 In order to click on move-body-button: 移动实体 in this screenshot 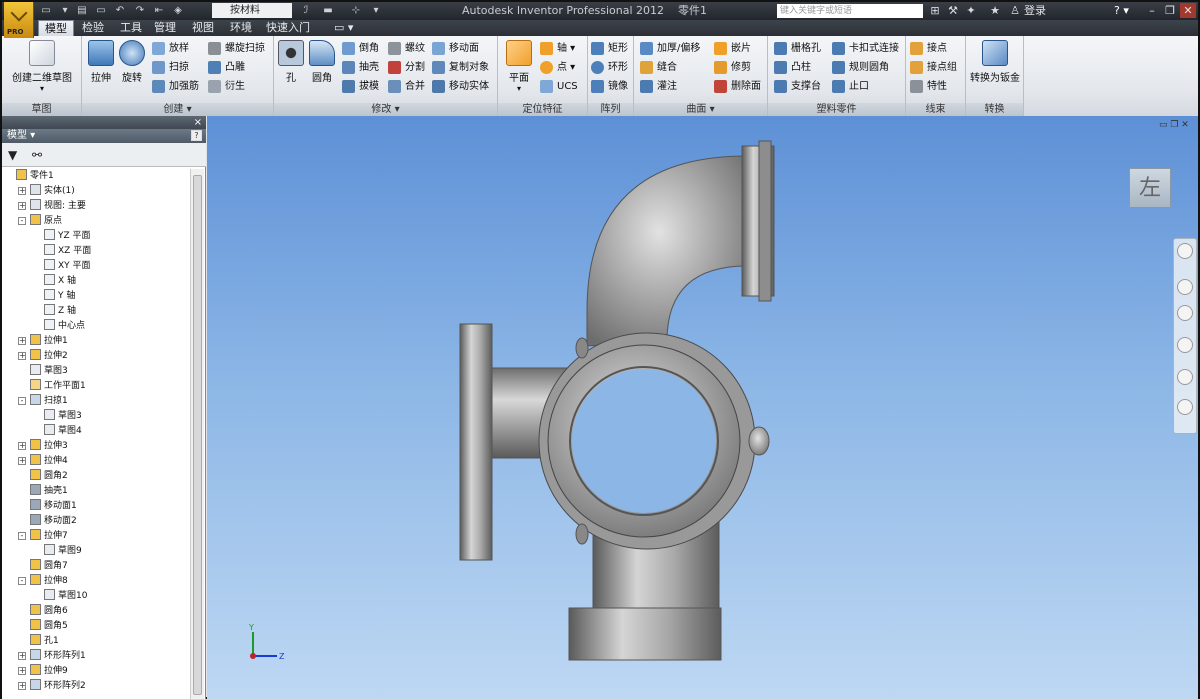, I will do `click(460, 86)`.